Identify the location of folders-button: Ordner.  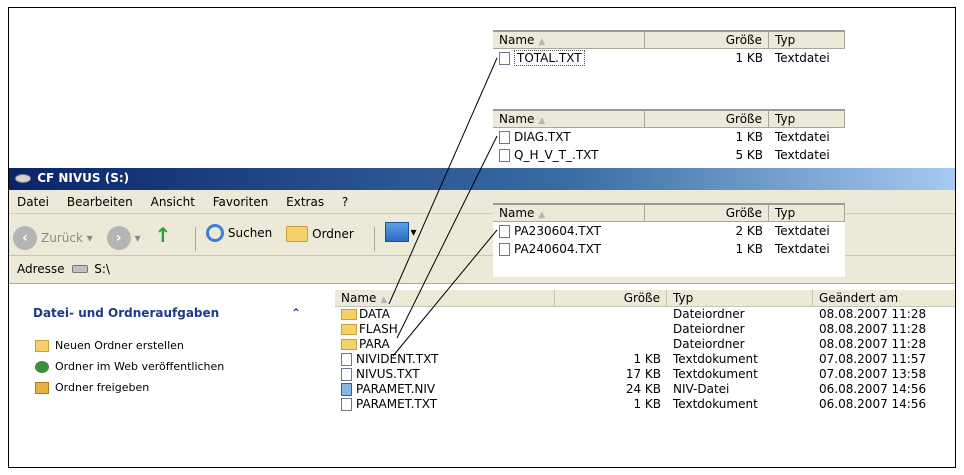
(320, 234).